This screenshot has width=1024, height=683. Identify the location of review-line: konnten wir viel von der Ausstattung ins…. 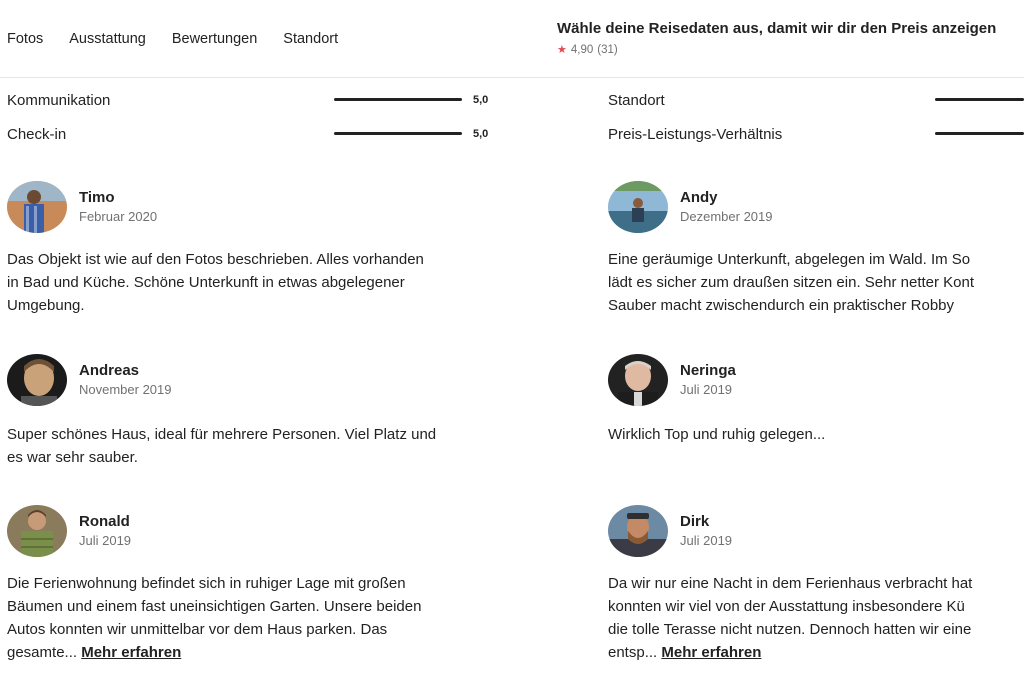
(786, 606).